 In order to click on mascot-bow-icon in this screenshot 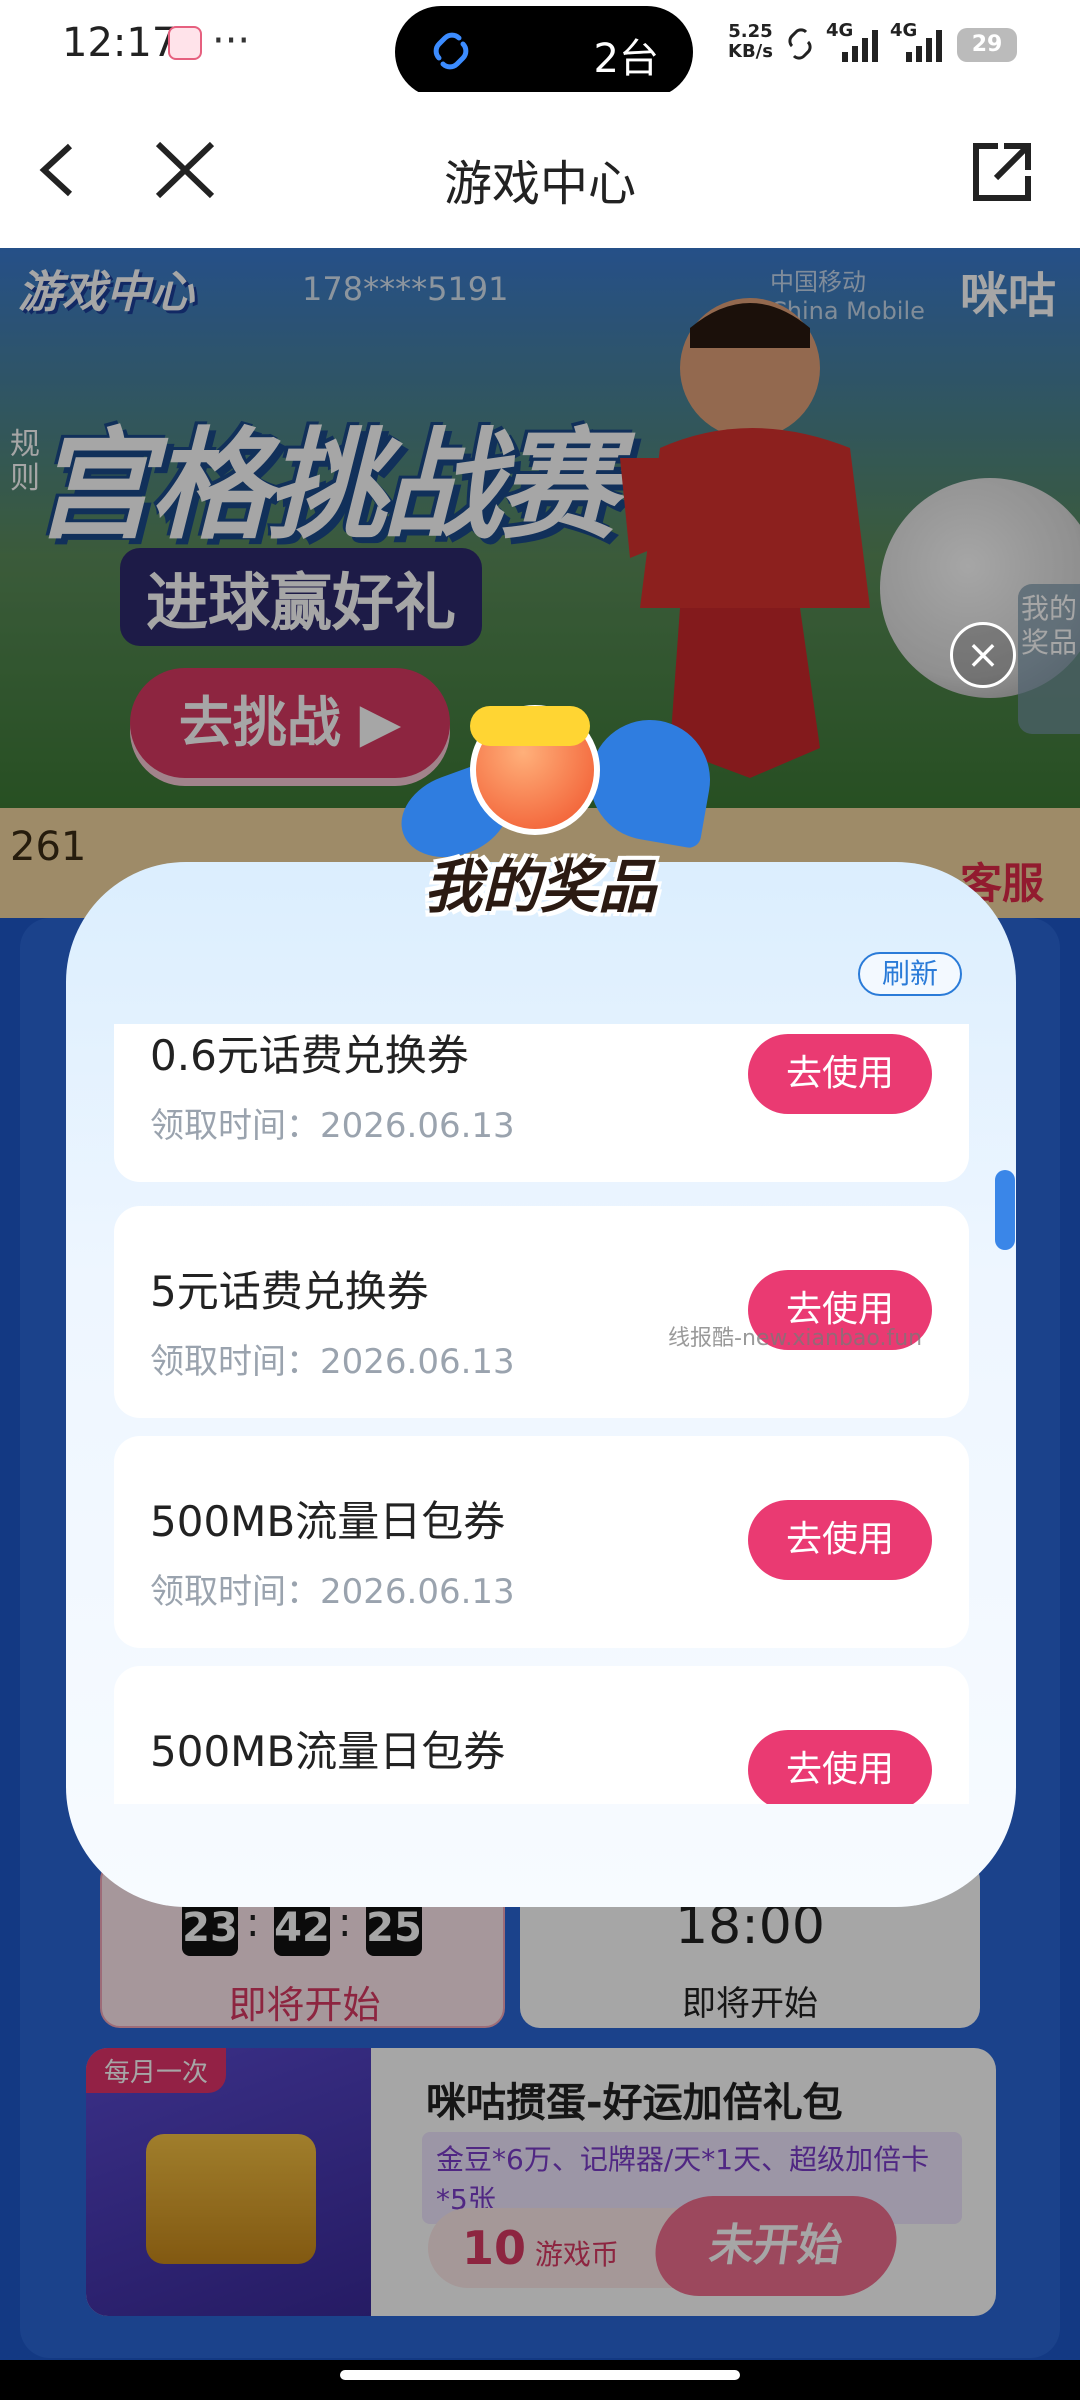, I will do `click(530, 726)`.